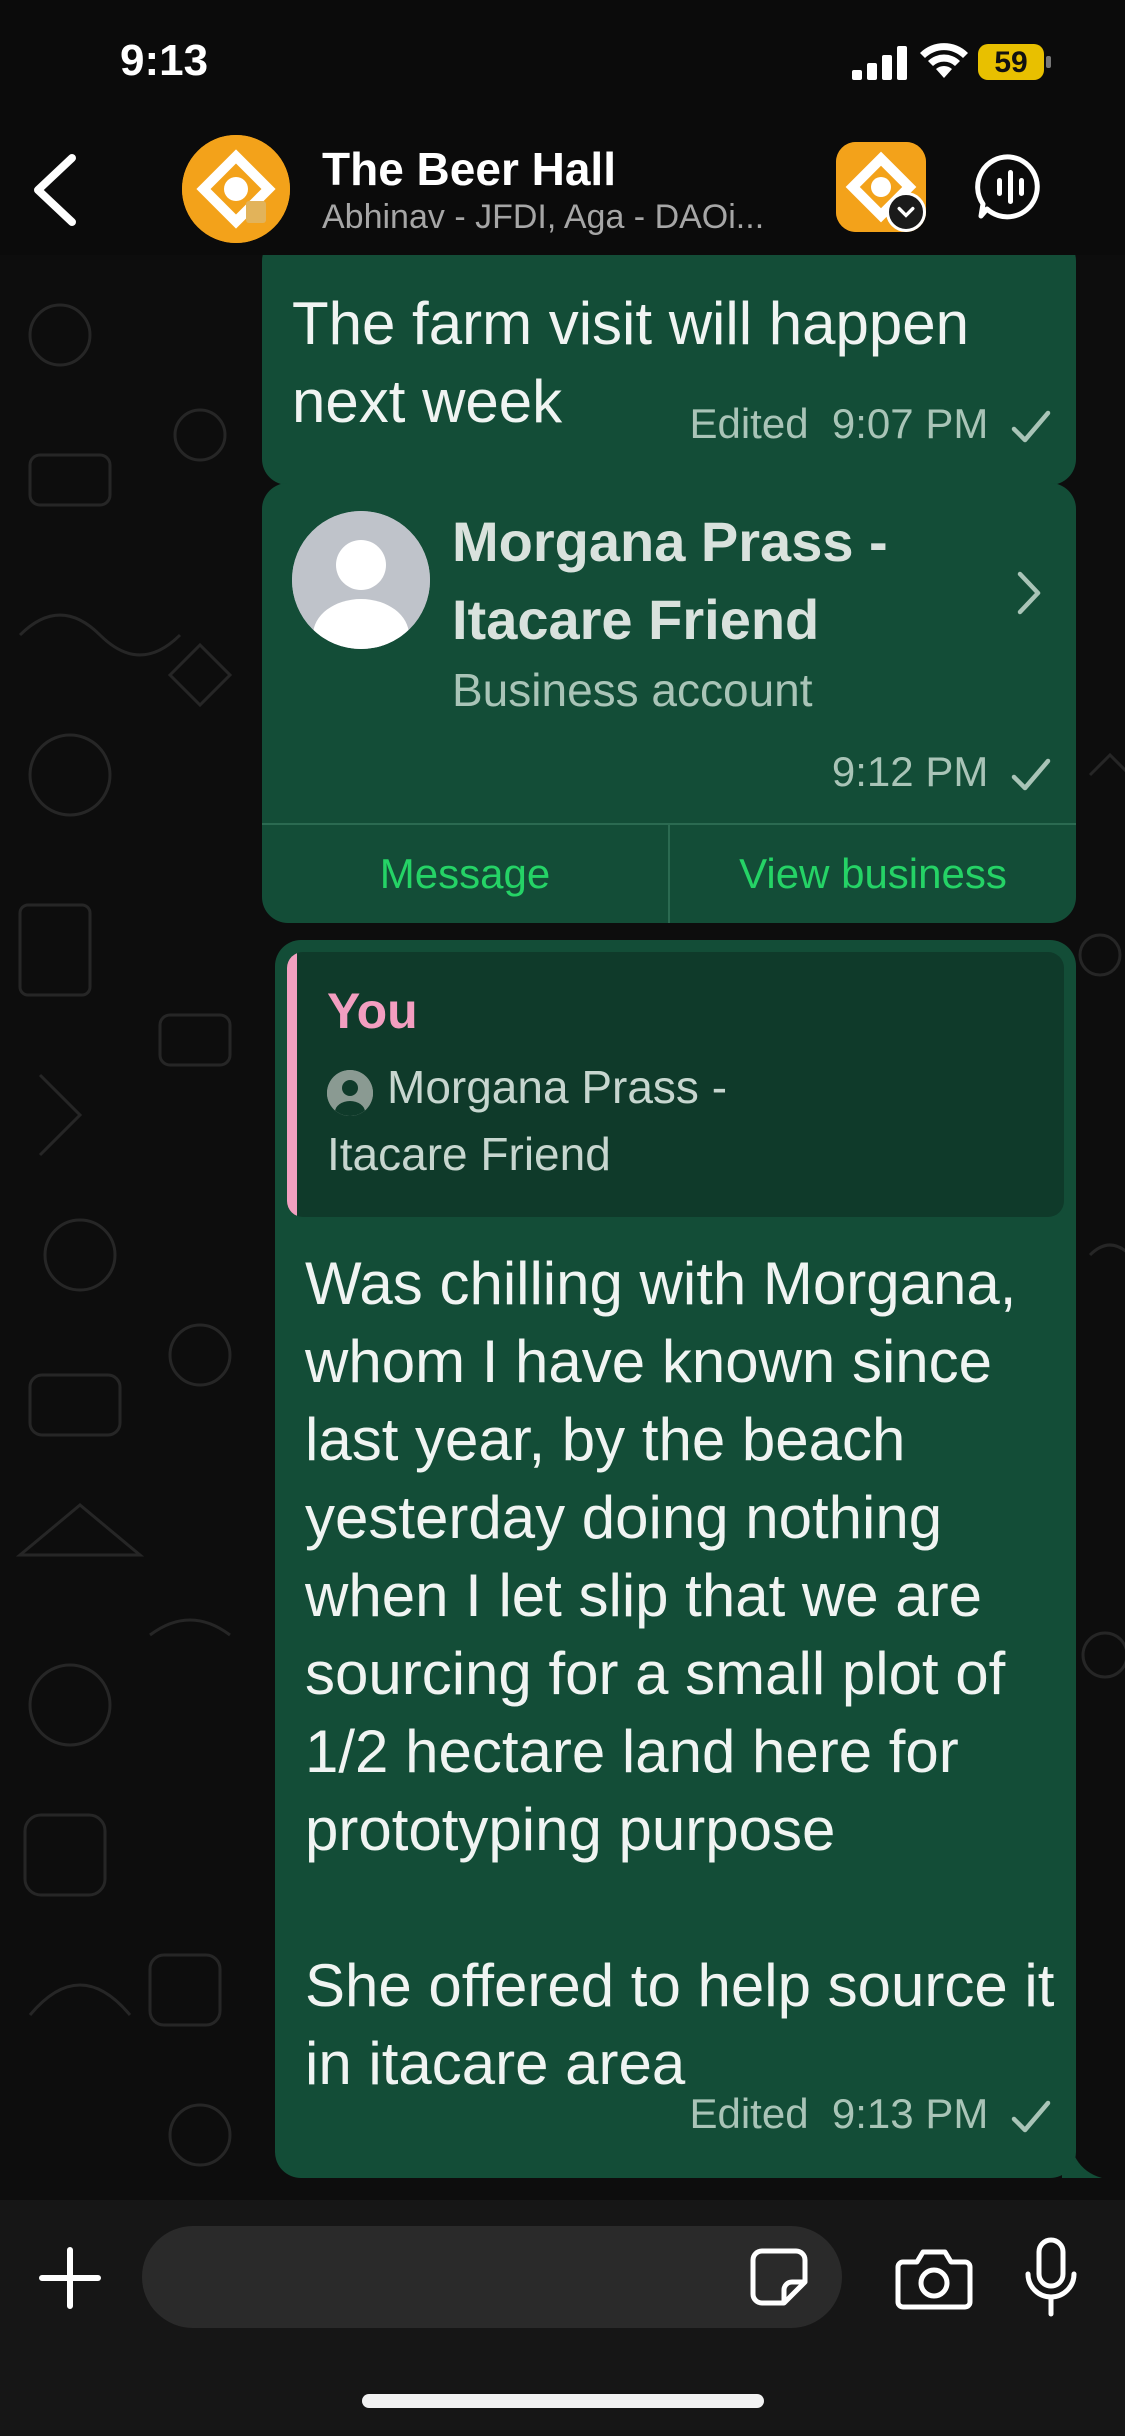 The width and height of the screenshot is (1125, 2436). Describe the element at coordinates (910, 771) in the screenshot. I see `message-time: 9:12 PM` at that location.